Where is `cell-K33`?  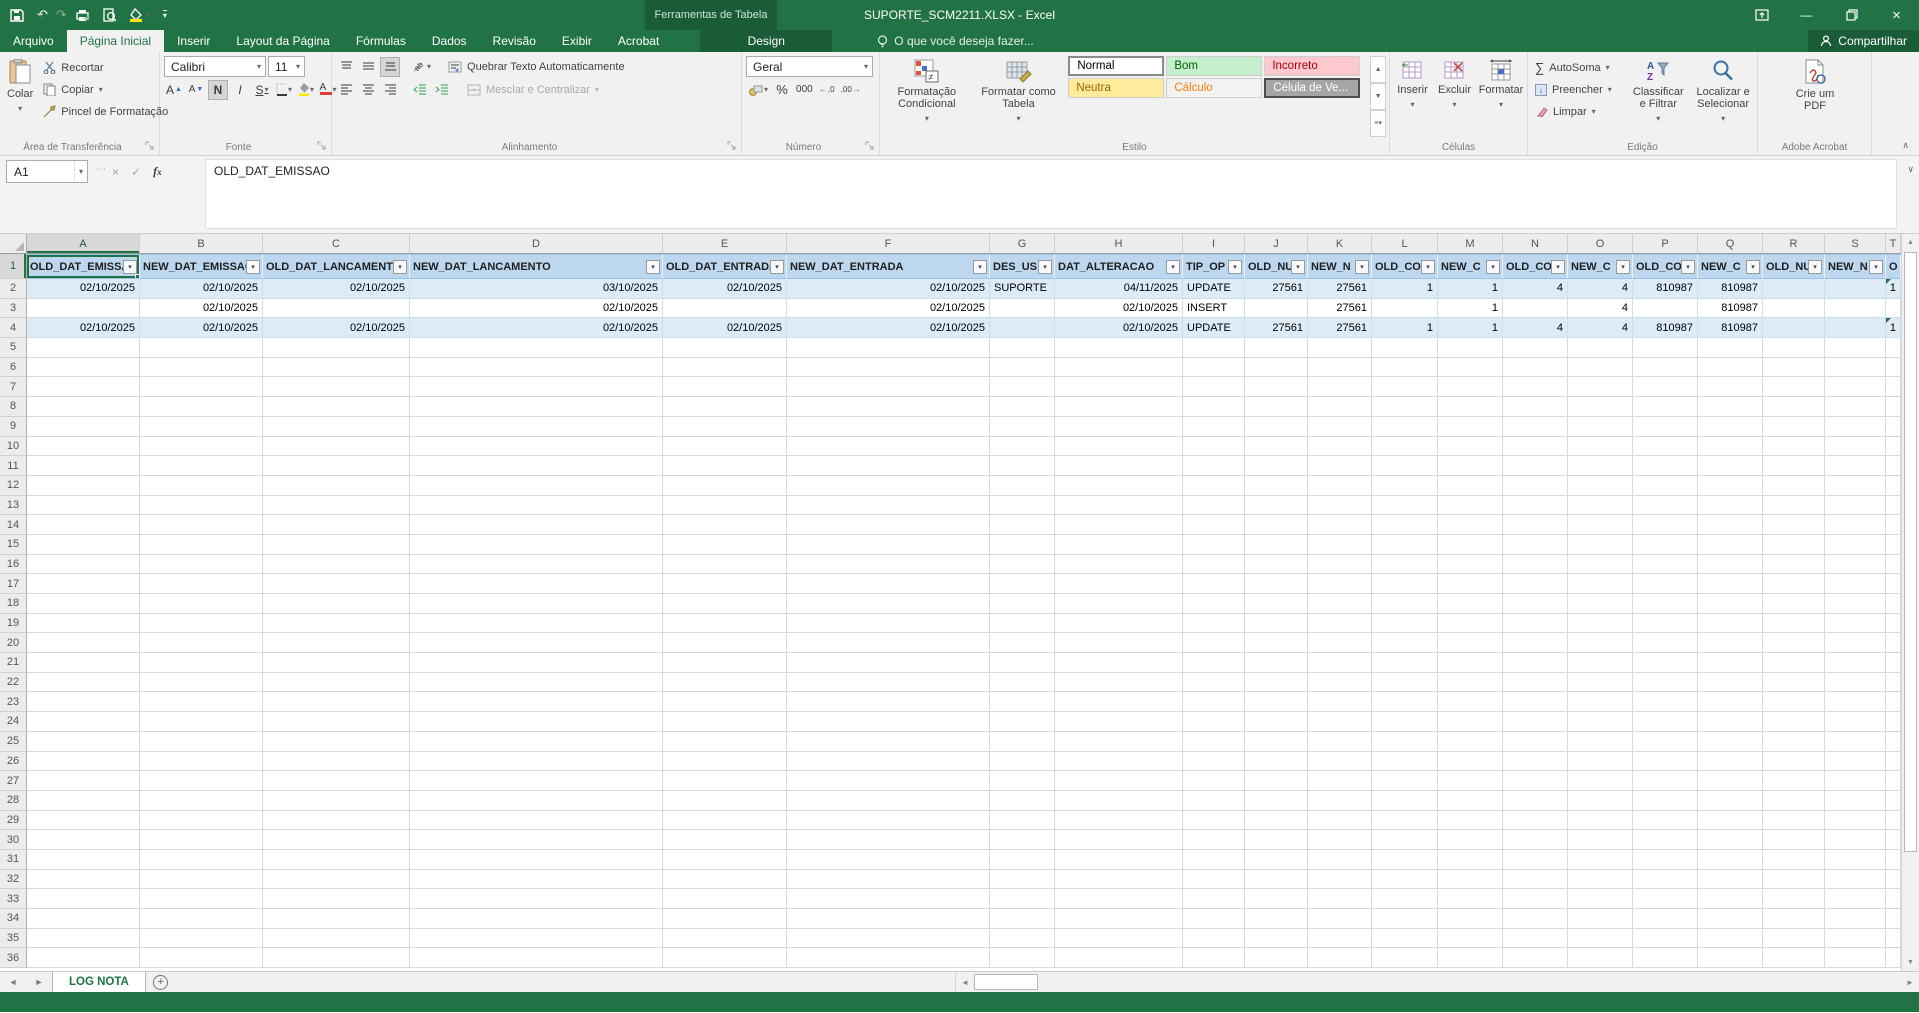
cell-K33 is located at coordinates (1340, 899).